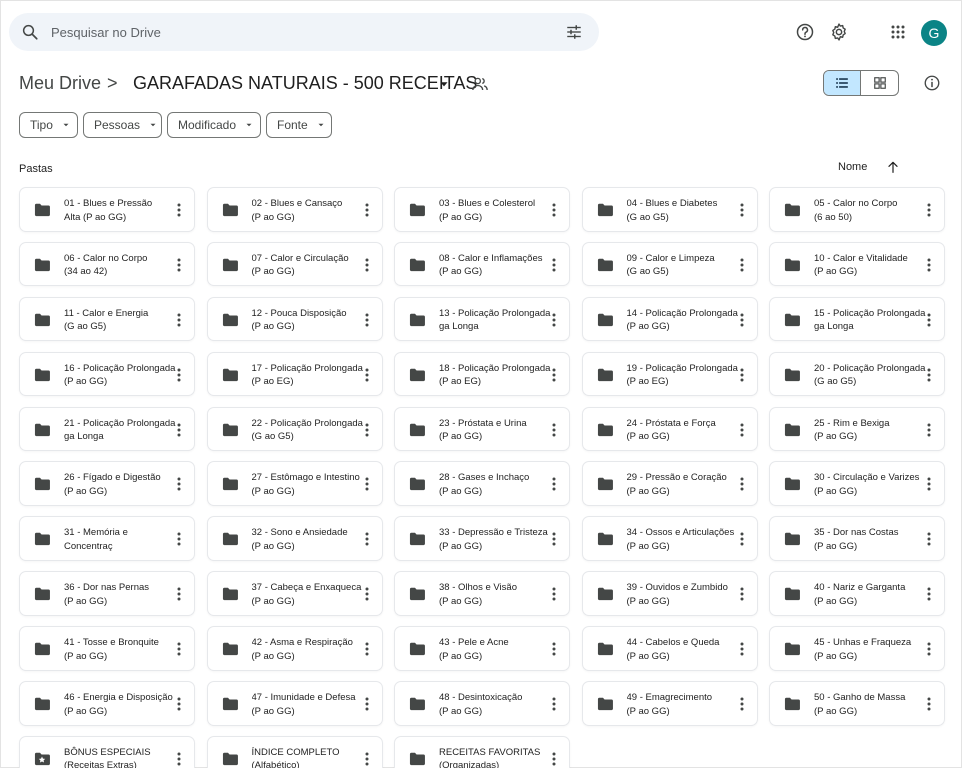 The width and height of the screenshot is (962, 768). What do you see at coordinates (482, 593) in the screenshot?
I see `folder-card: 38 - Olhos e Visão (P ao GG)` at bounding box center [482, 593].